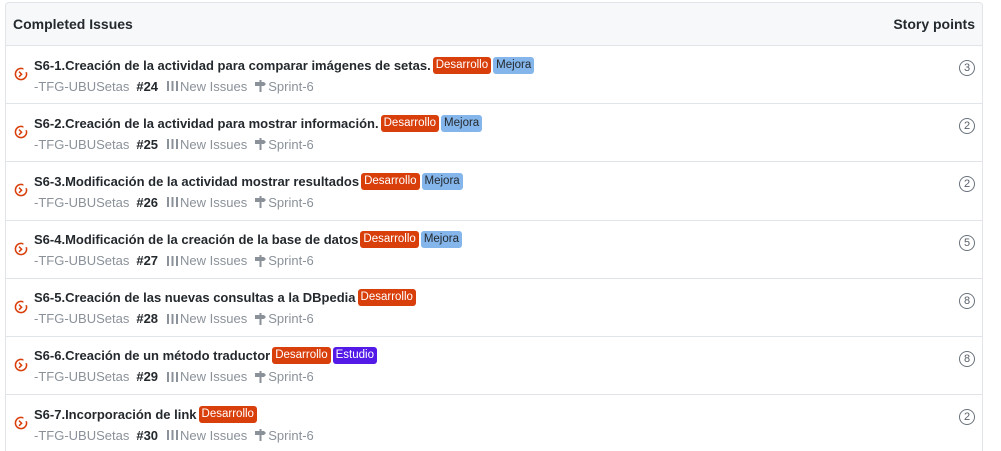 The height and width of the screenshot is (451, 1001). I want to click on issue-meta: -TFG-UBUSetas #24 New Issues Sprint-6, so click(488, 86).